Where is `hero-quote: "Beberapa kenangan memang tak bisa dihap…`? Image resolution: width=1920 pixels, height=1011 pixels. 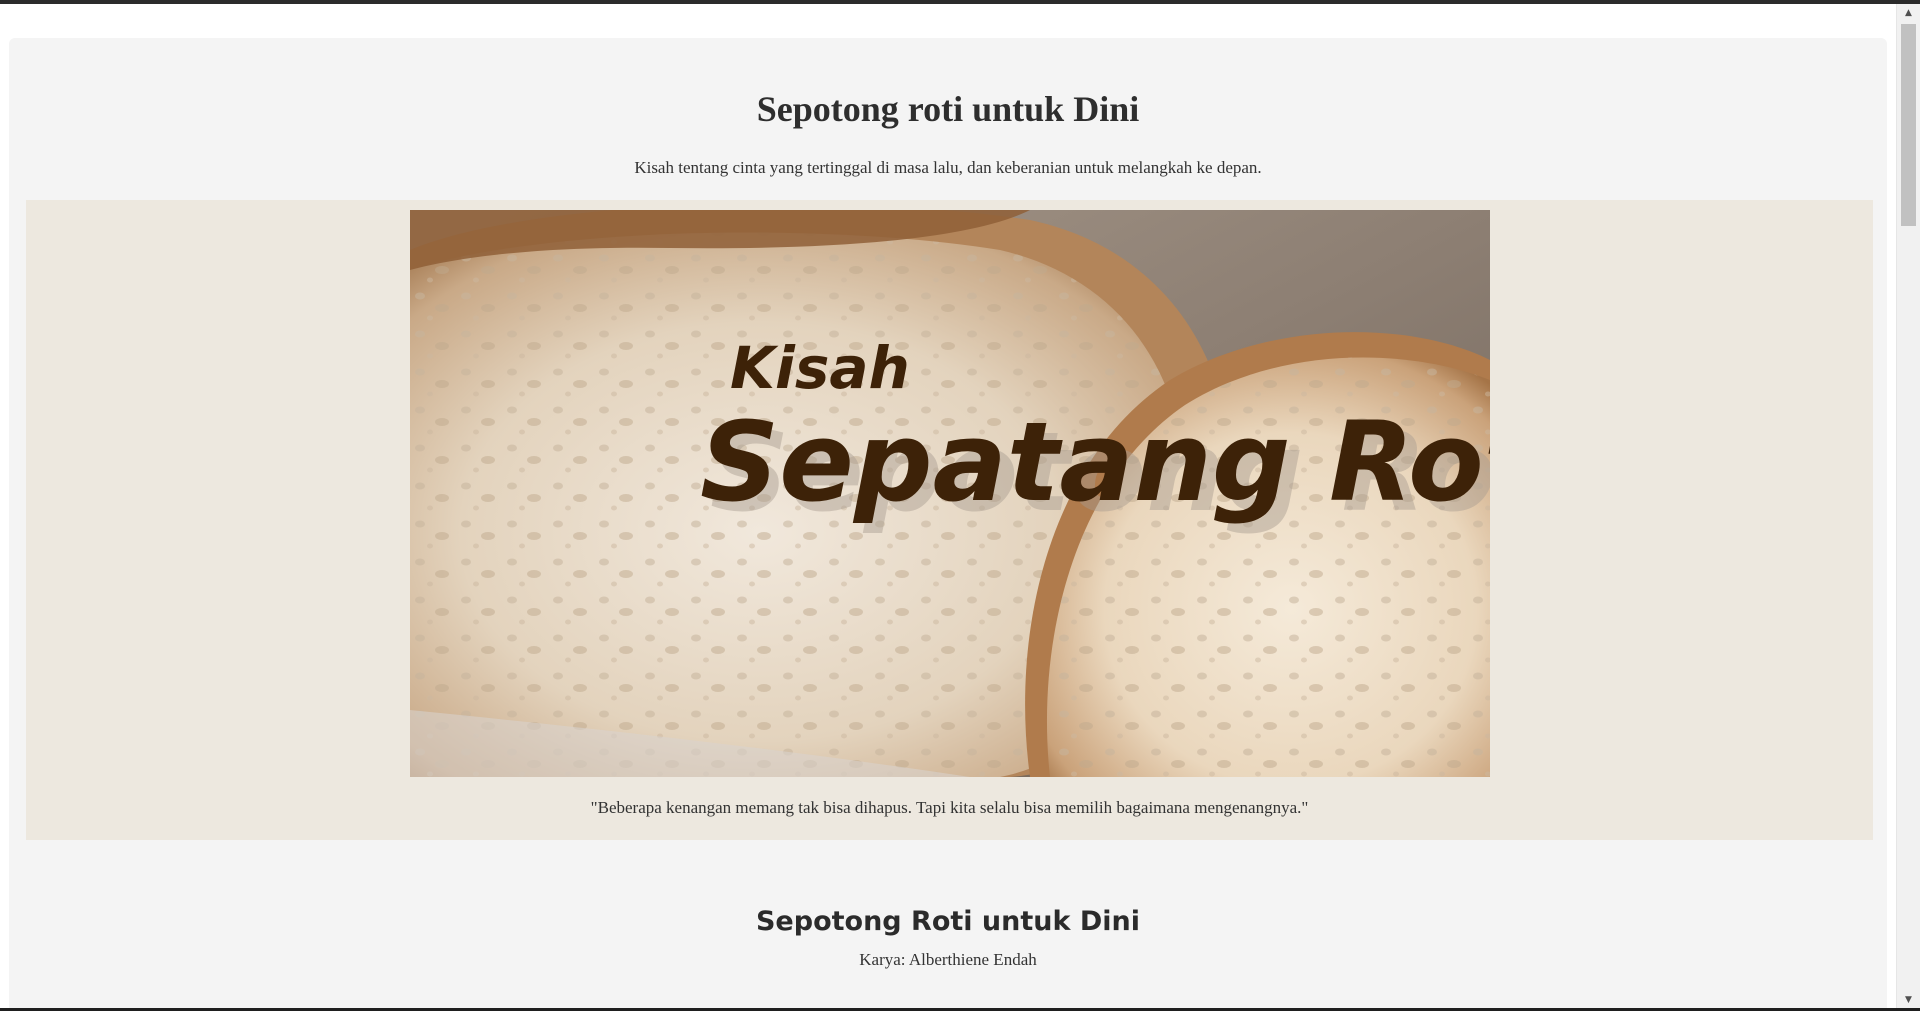 hero-quote: "Beberapa kenangan memang tak bisa dihap… is located at coordinates (949, 807).